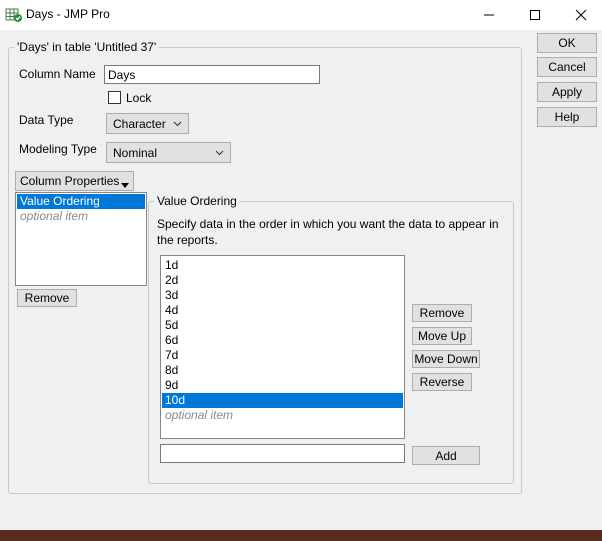 This screenshot has width=602, height=541. I want to click on value-list-item: 3d, so click(282, 295).